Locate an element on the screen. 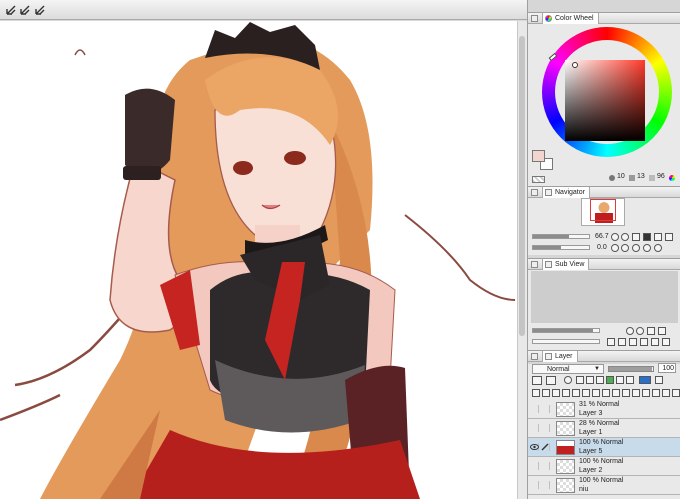 This screenshot has width=680, height=499. eyedropper-icon is located at coordinates (644, 342).